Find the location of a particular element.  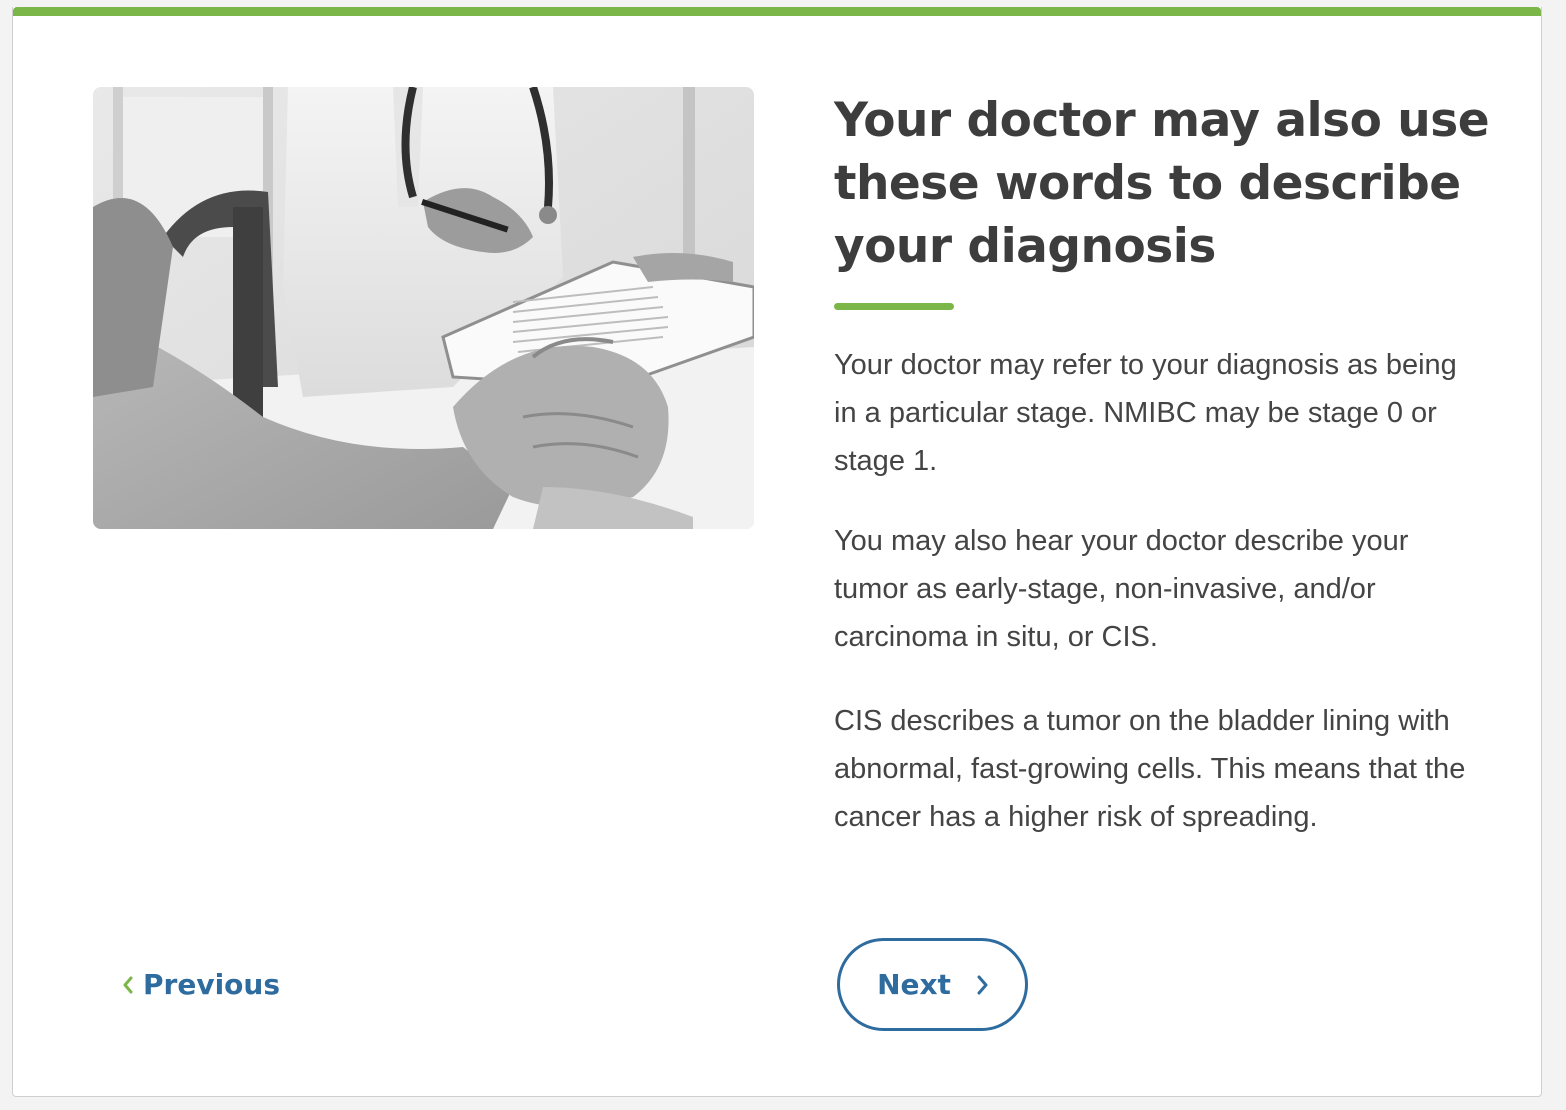

progress-accent-bar is located at coordinates (777, 11).